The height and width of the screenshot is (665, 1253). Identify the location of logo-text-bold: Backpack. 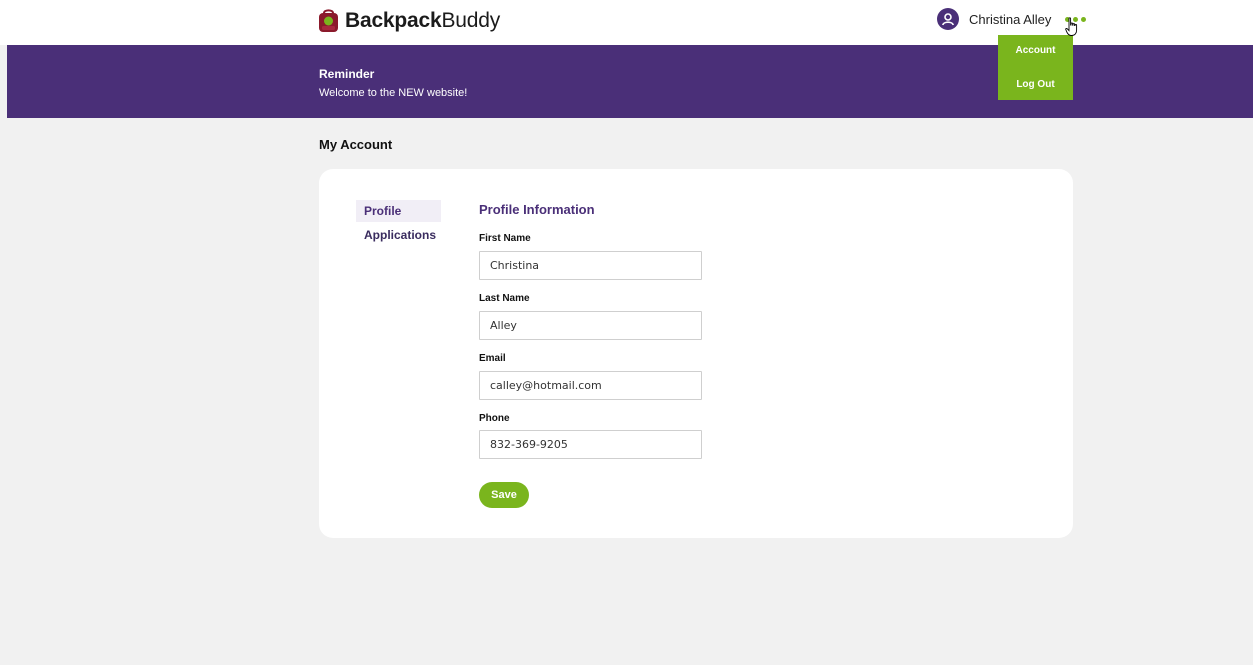
(393, 20).